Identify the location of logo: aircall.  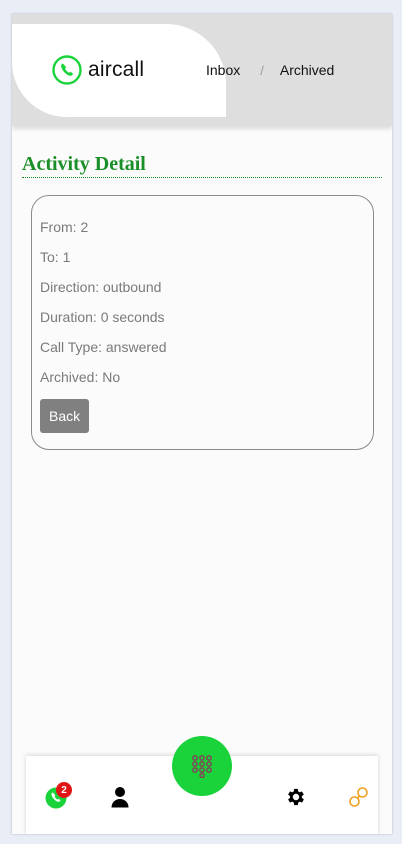
(98, 70).